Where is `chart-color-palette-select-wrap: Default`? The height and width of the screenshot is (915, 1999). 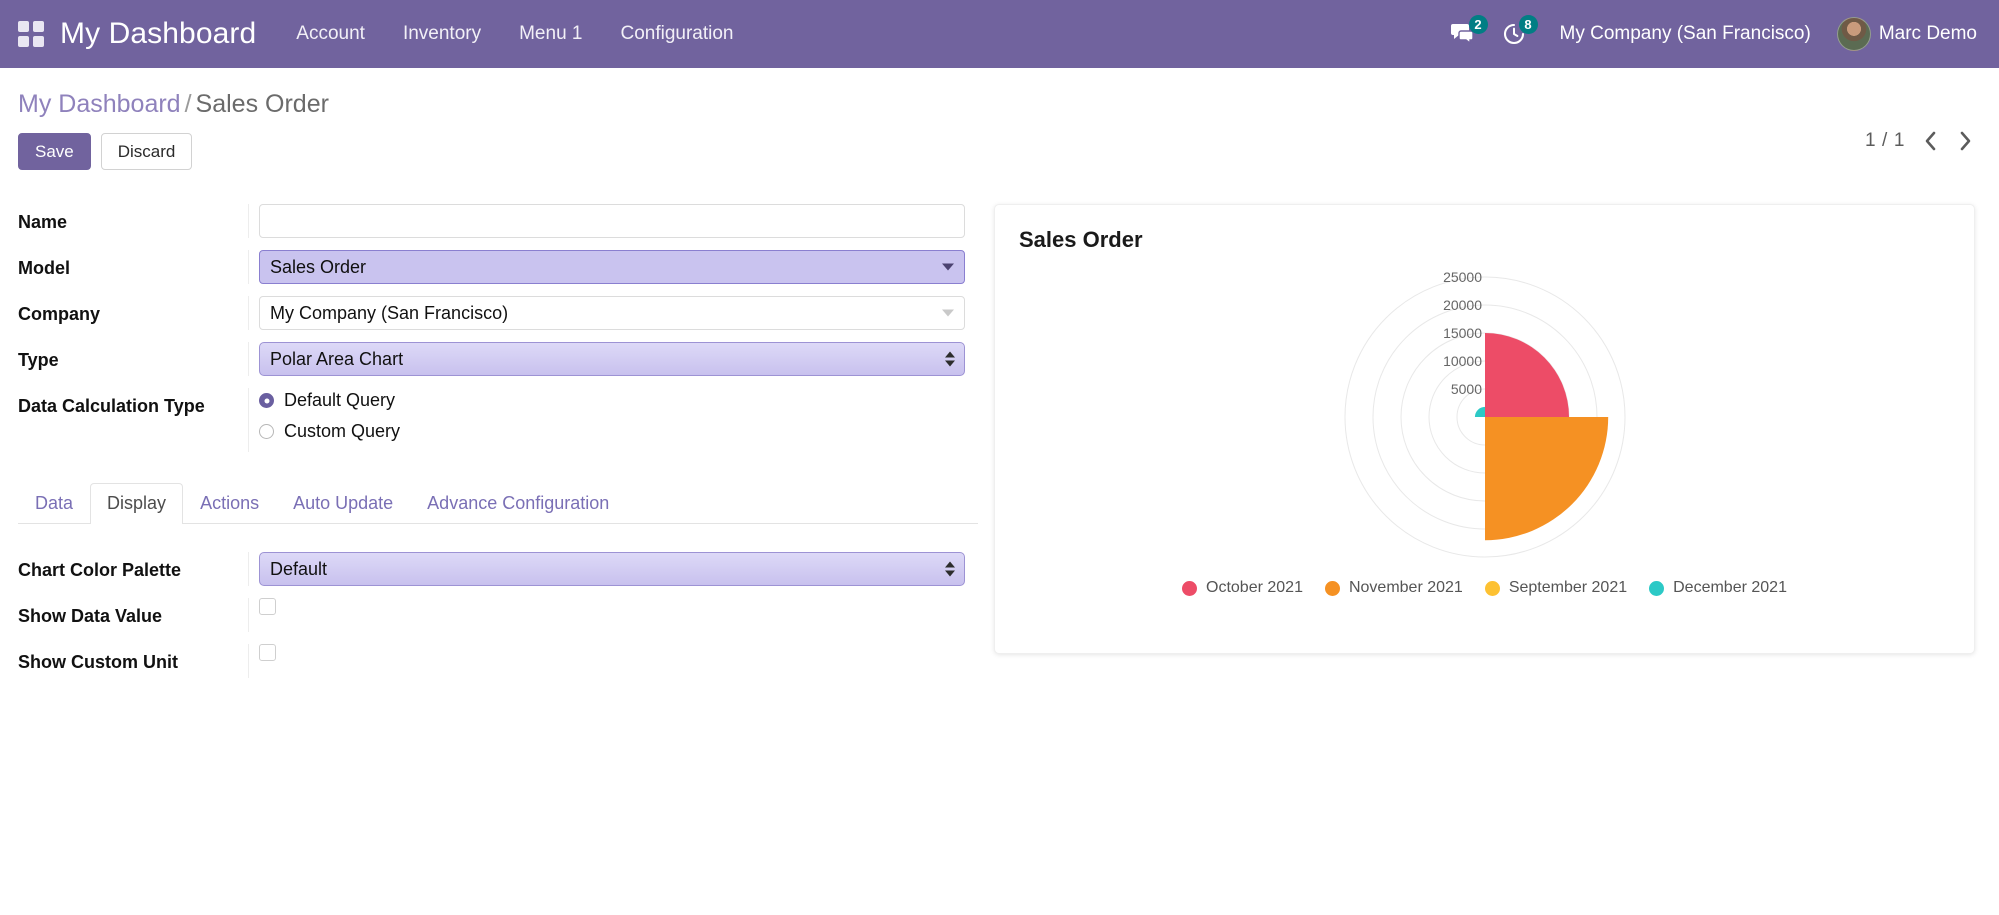 chart-color-palette-select-wrap: Default is located at coordinates (612, 569).